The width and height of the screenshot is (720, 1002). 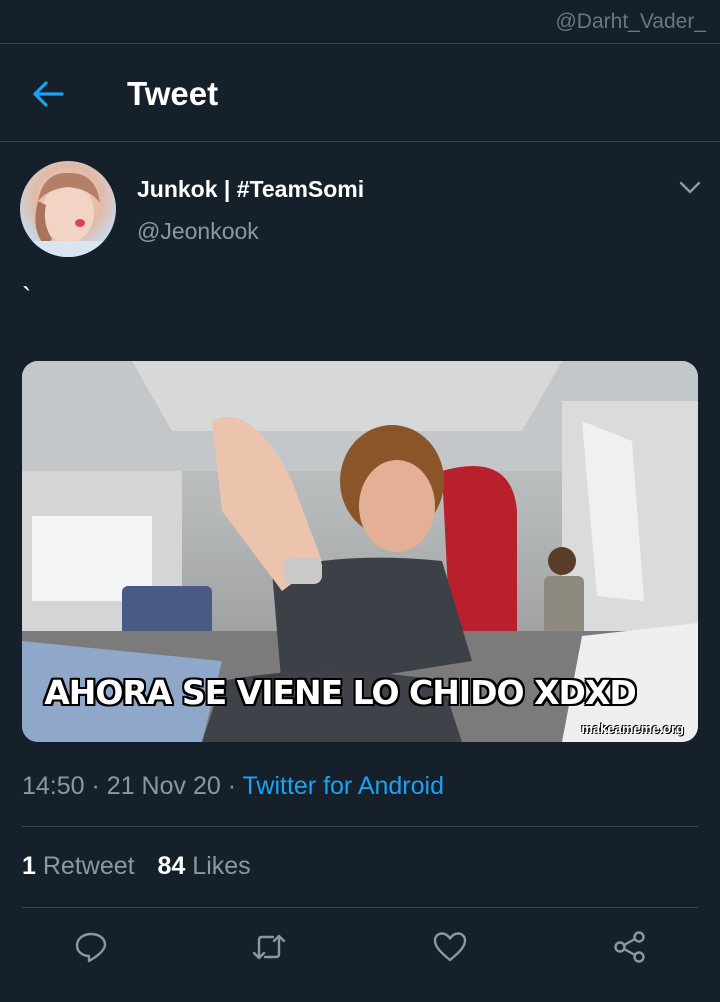 What do you see at coordinates (88, 866) in the screenshot?
I see `retweet-label: Retweet` at bounding box center [88, 866].